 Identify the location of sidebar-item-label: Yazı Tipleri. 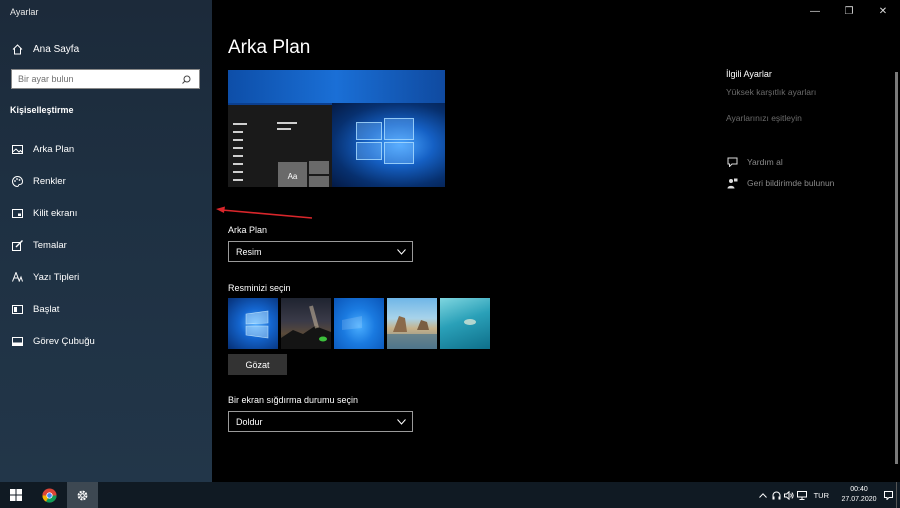
(56, 277).